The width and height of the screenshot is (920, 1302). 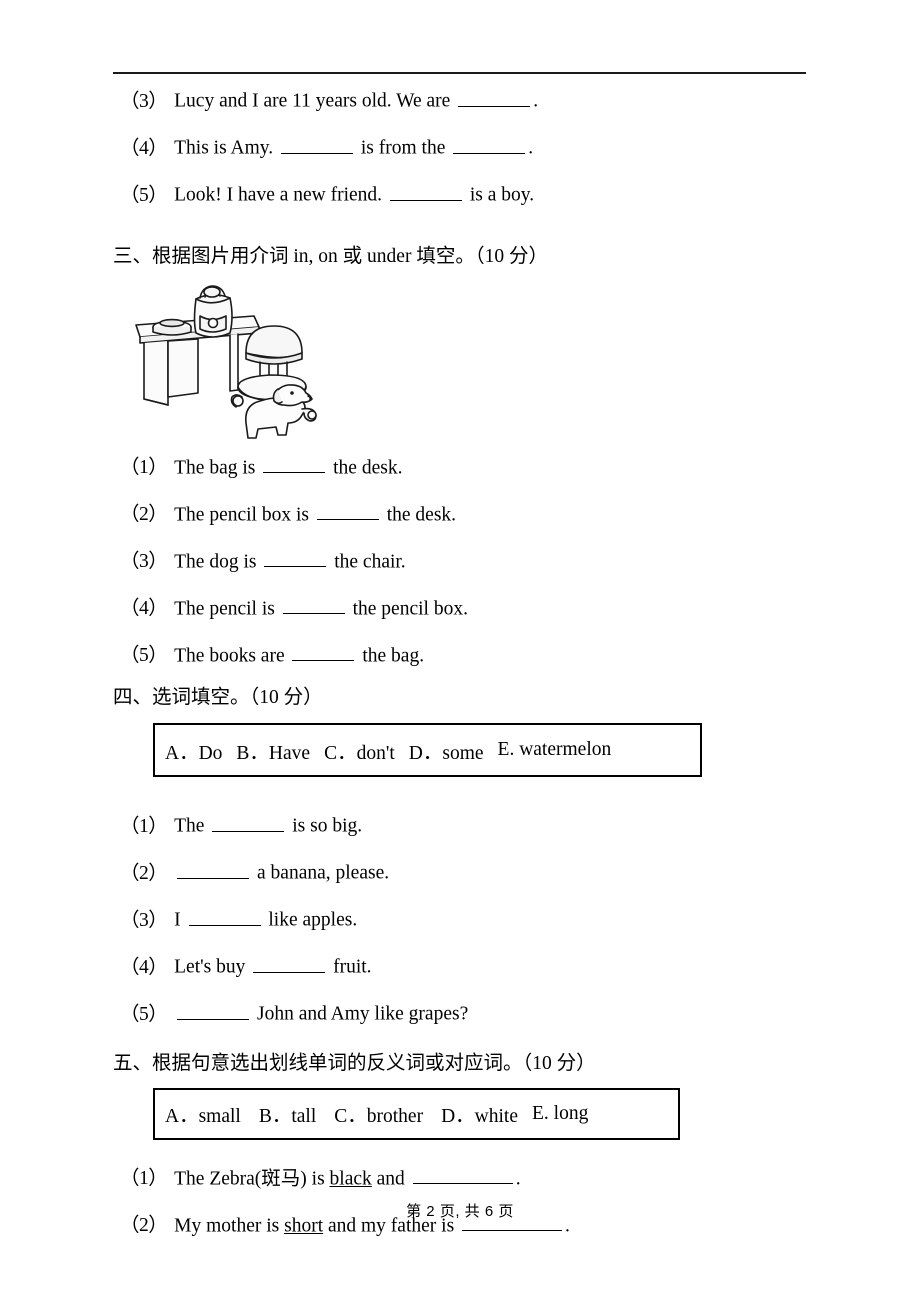 I want to click on question-item: （4） This is Amy. is from the ., so click(x=460, y=145).